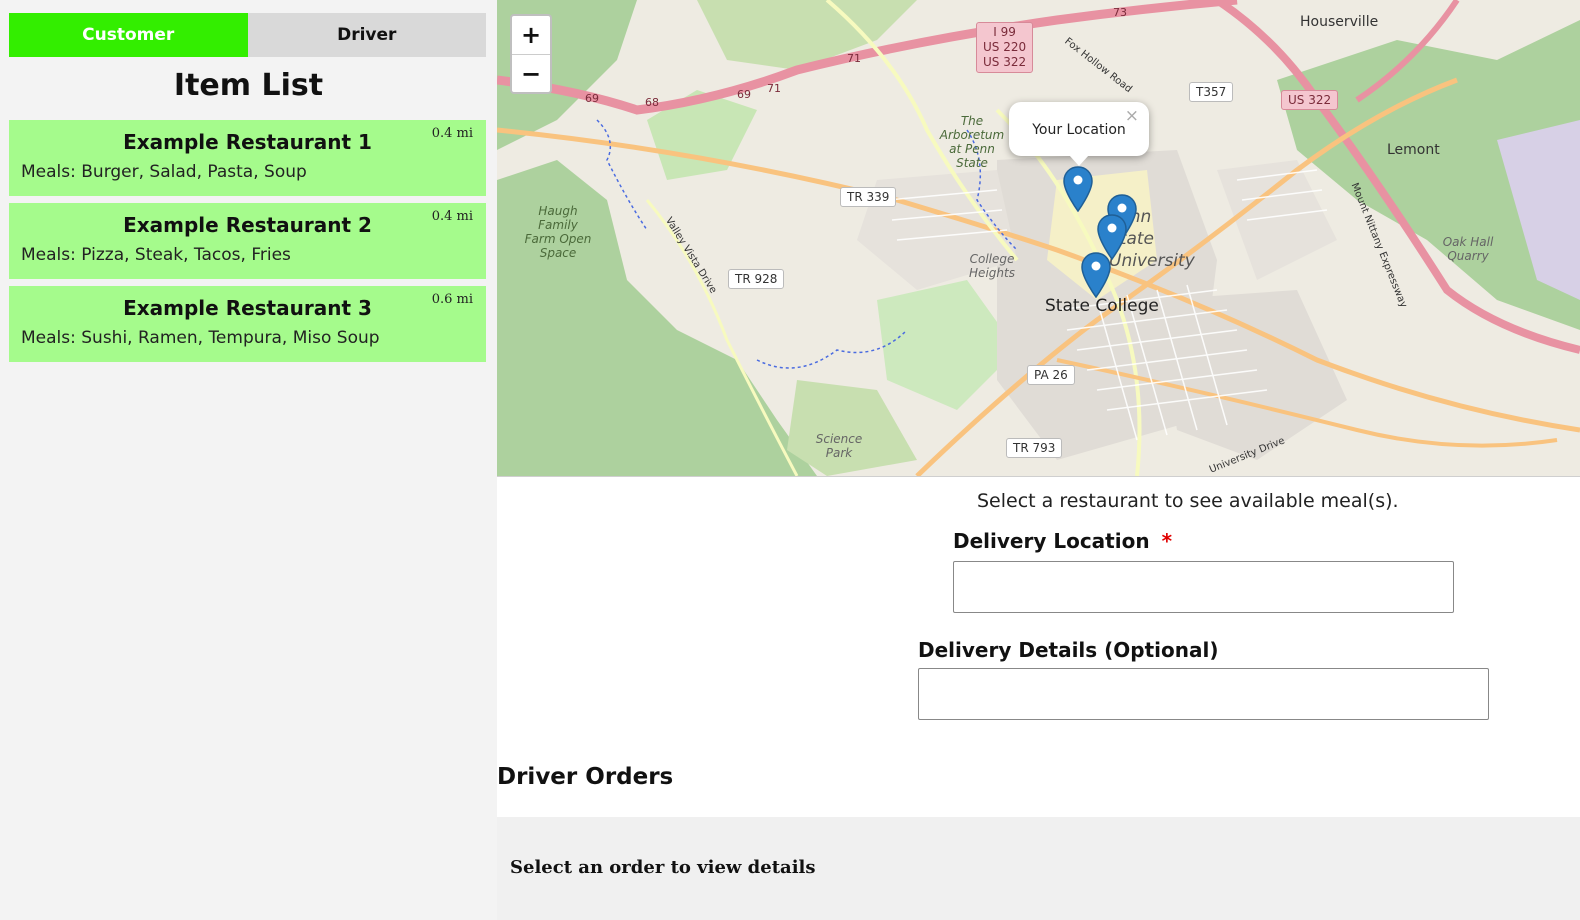 The width and height of the screenshot is (1580, 920). Describe the element at coordinates (1038, 868) in the screenshot. I see `order-details-panel: Select an order to view details` at that location.